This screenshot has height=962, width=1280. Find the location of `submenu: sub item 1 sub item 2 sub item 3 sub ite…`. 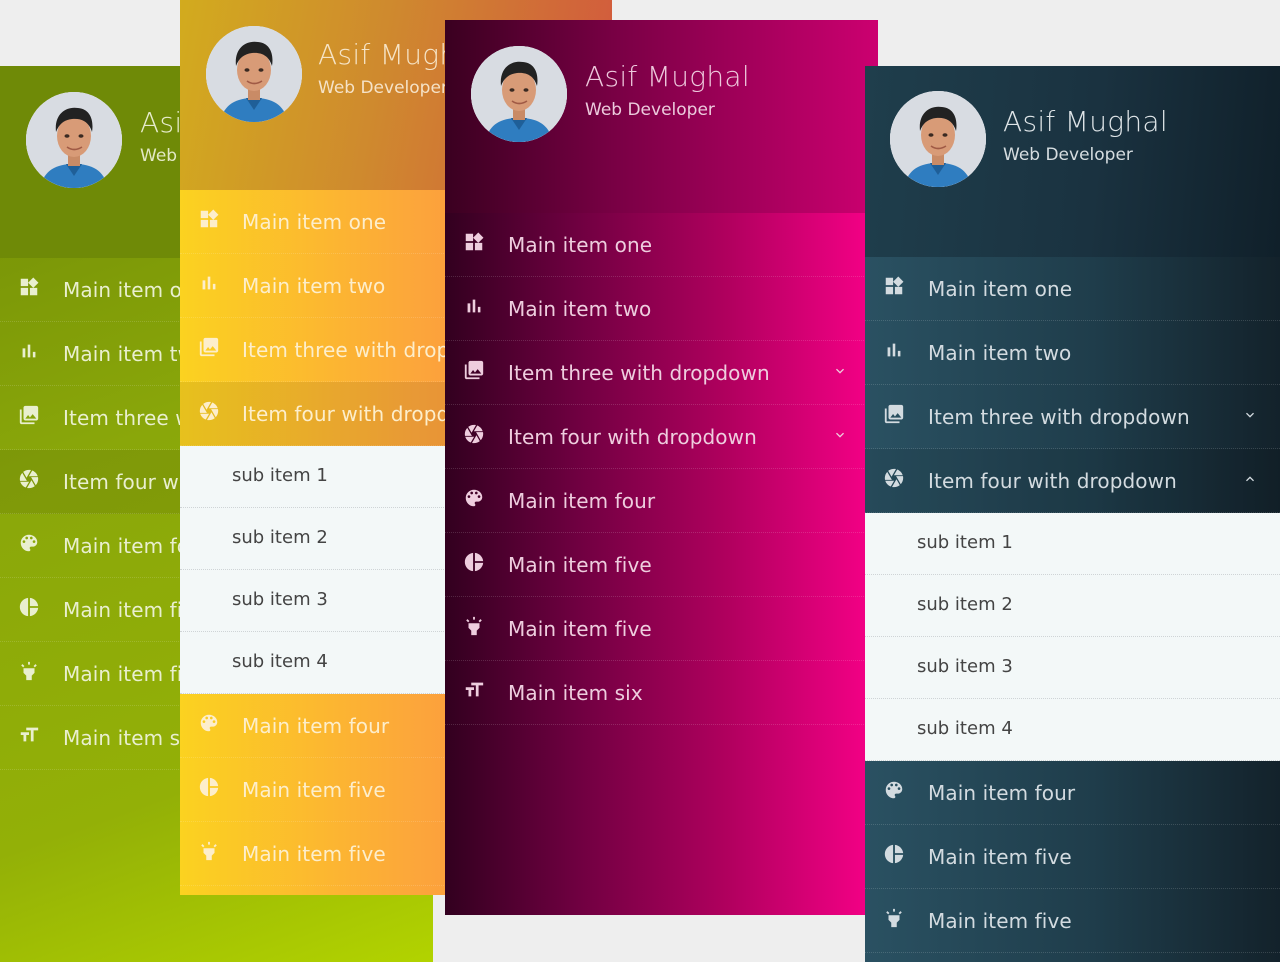

submenu: sub item 1 sub item 2 sub item 3 sub ite… is located at coordinates (1072, 637).